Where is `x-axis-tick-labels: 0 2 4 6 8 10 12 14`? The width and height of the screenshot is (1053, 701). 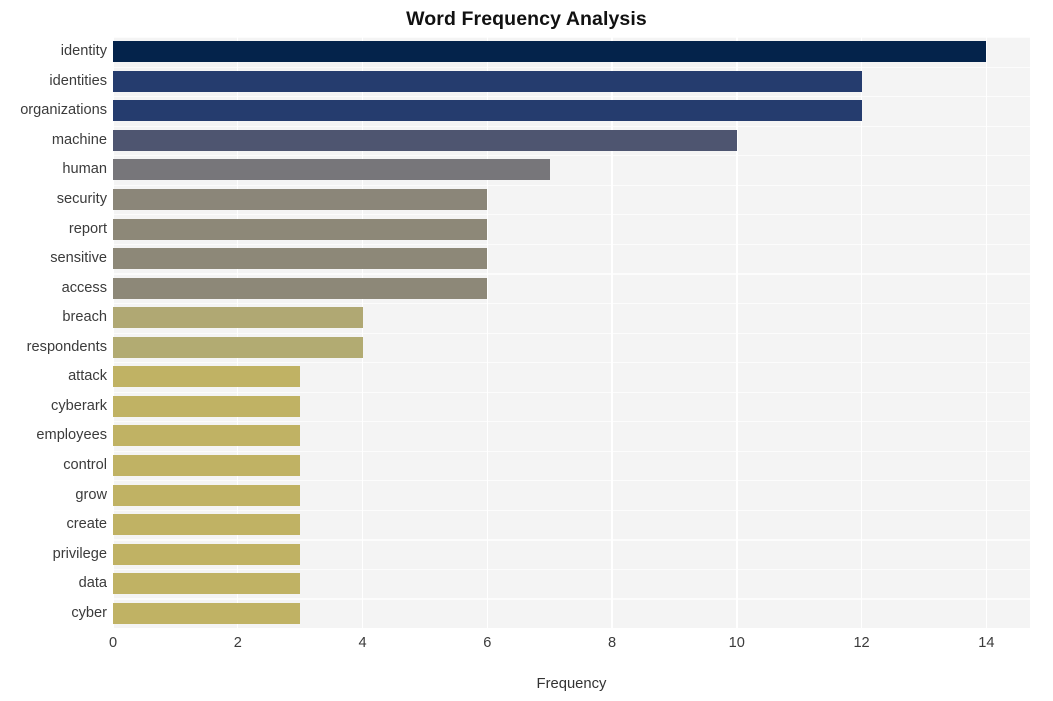 x-axis-tick-labels: 0 2 4 6 8 10 12 14 is located at coordinates (526, 645).